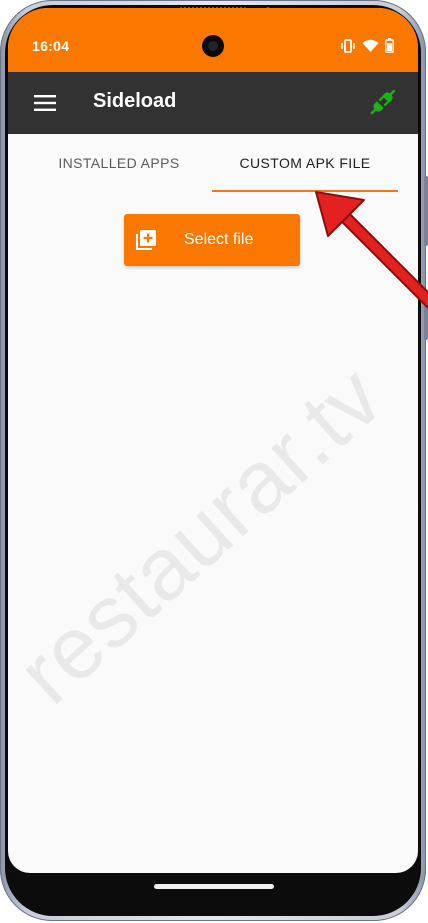  Describe the element at coordinates (389, 45) in the screenshot. I see `battery-icon` at that location.